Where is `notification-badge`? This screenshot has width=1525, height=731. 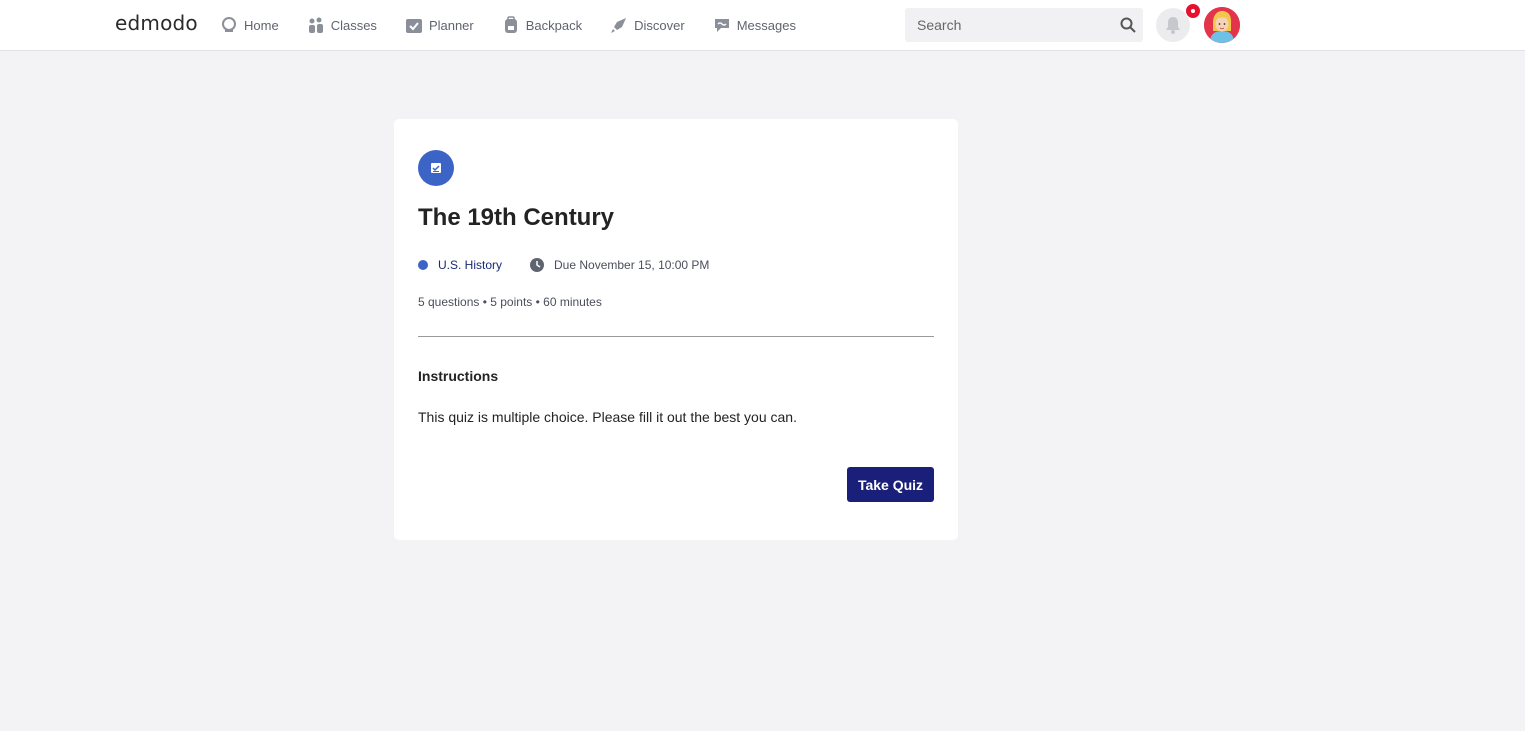 notification-badge is located at coordinates (1193, 11).